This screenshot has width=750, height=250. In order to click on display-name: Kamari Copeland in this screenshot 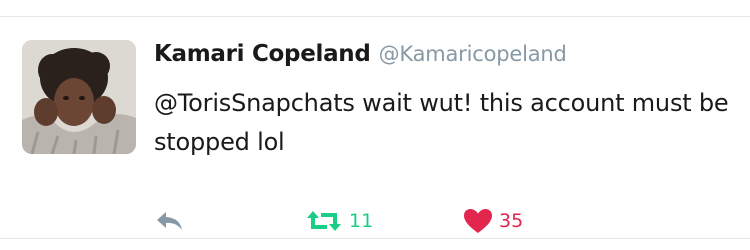, I will do `click(262, 54)`.